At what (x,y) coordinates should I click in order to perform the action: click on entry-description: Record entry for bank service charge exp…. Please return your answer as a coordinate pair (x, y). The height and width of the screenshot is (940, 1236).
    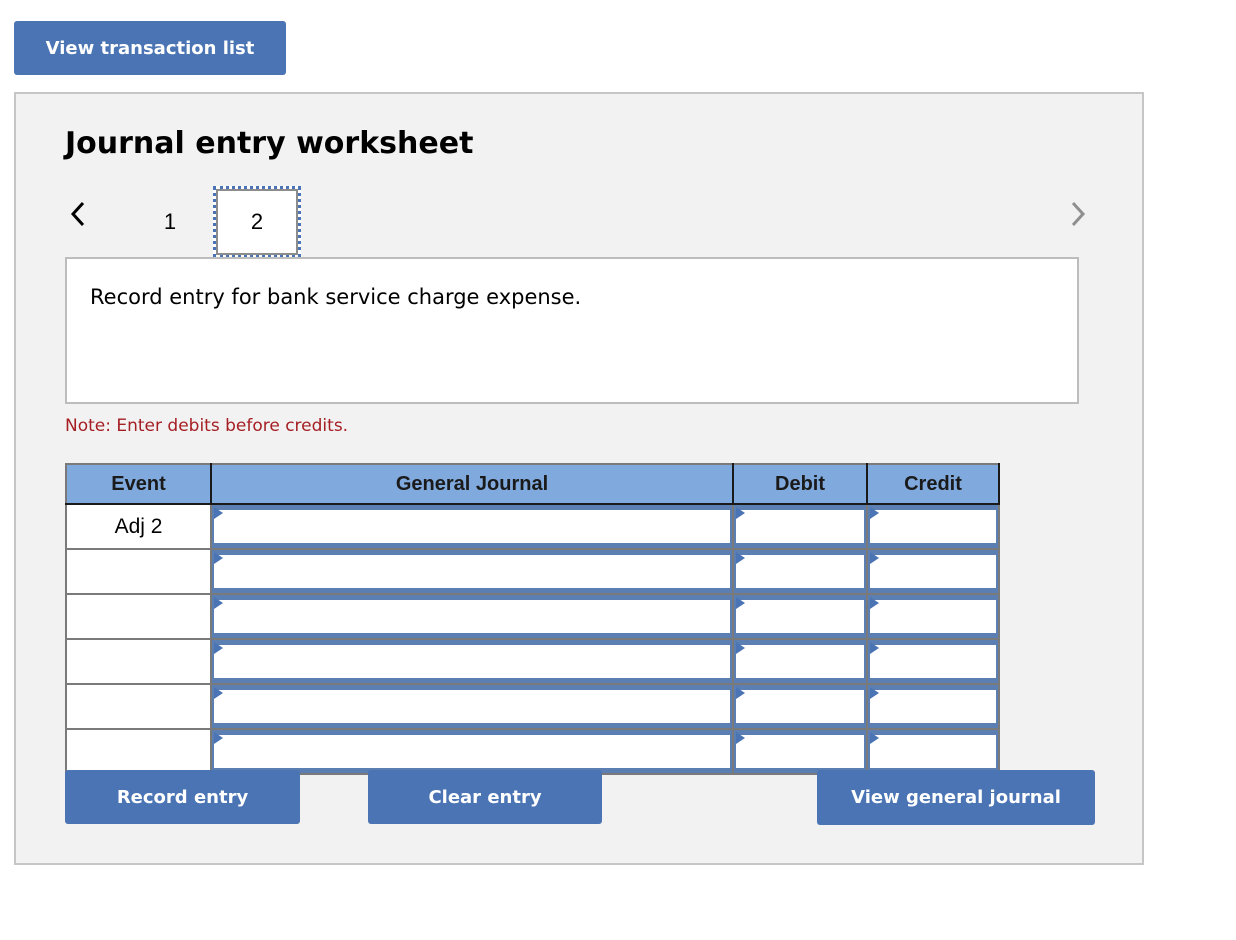
    Looking at the image, I should click on (336, 297).